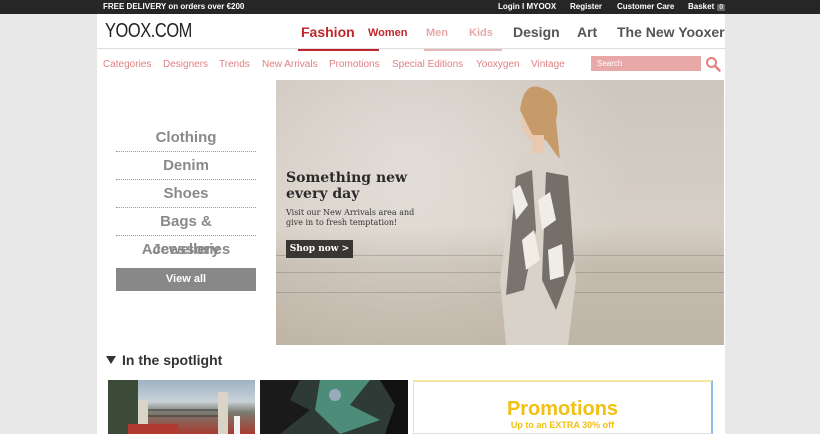 This screenshot has height=434, width=820. I want to click on nav-fashion-label: Fashion, so click(328, 32).